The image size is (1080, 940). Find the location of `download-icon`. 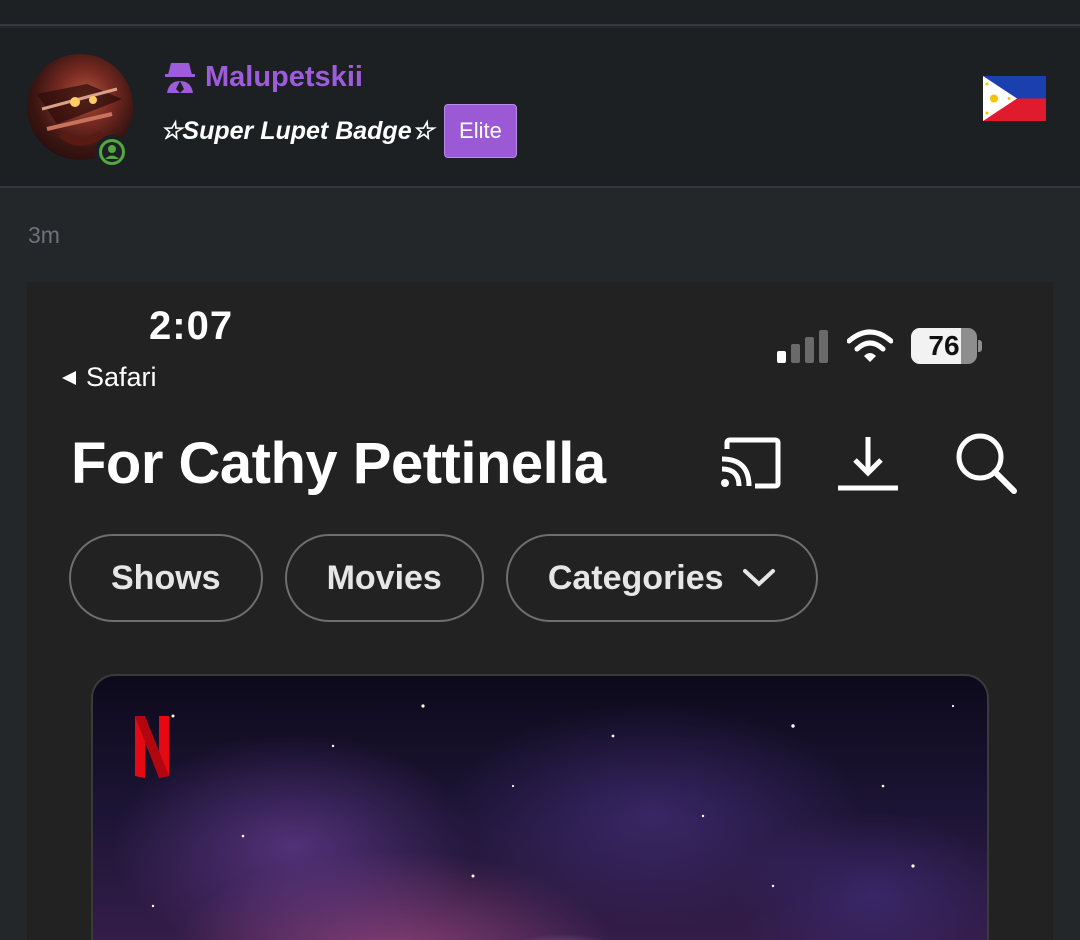

download-icon is located at coordinates (868, 464).